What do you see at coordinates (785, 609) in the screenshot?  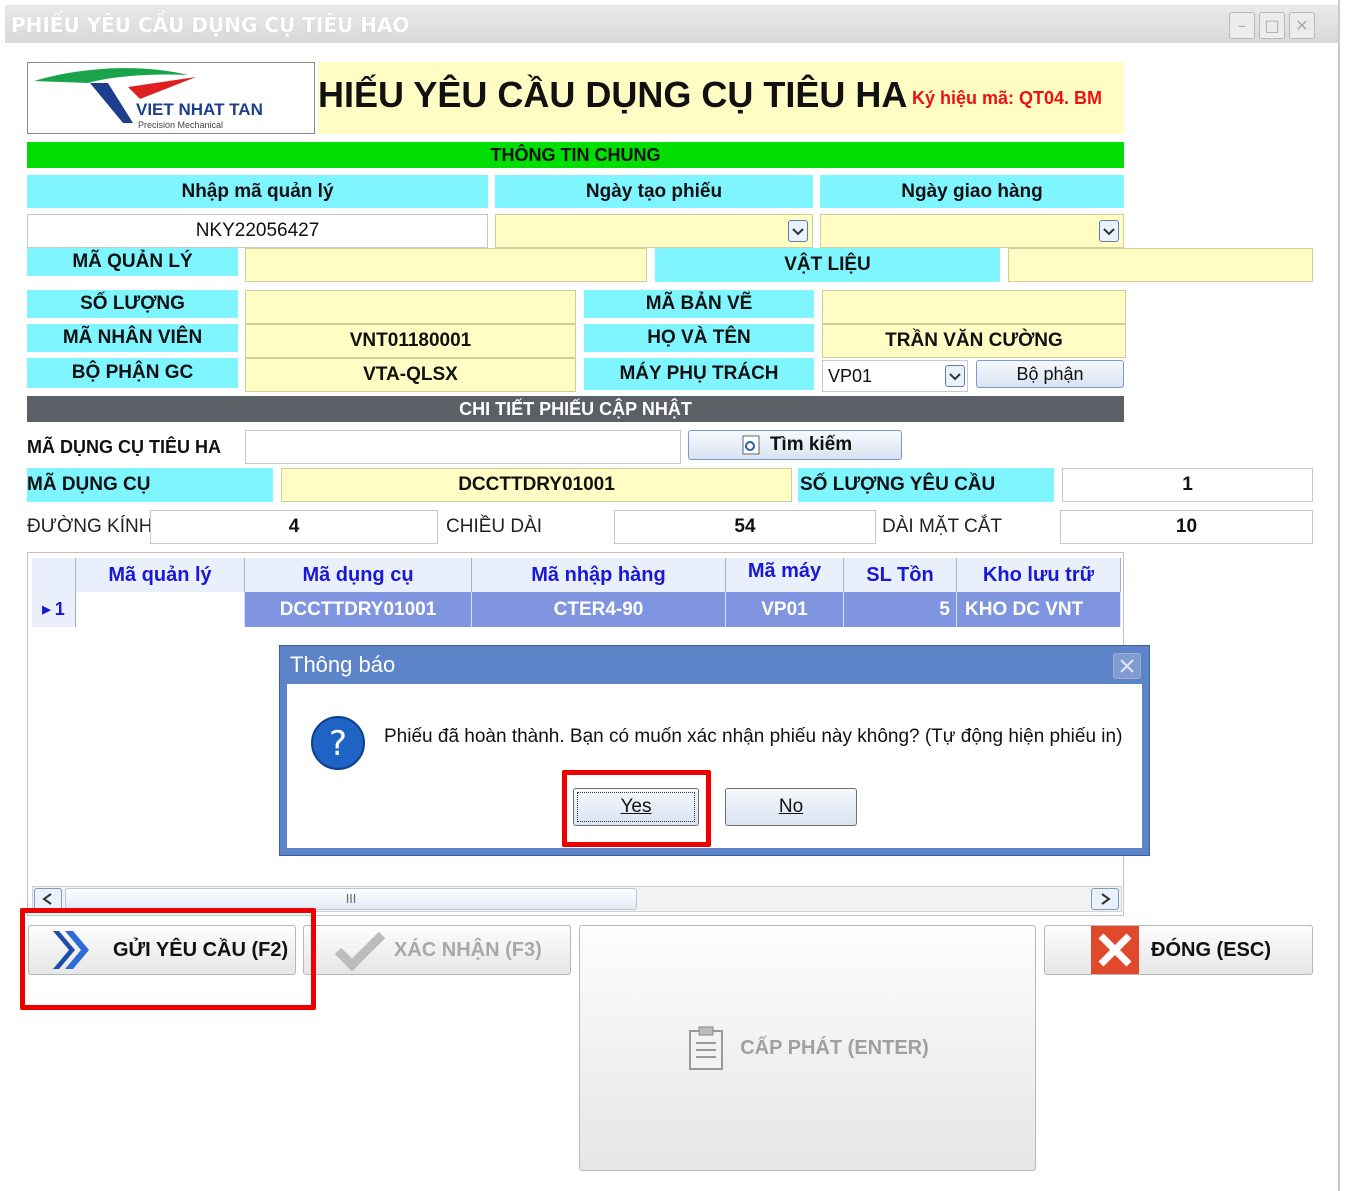 I see `table-cell: VP01` at bounding box center [785, 609].